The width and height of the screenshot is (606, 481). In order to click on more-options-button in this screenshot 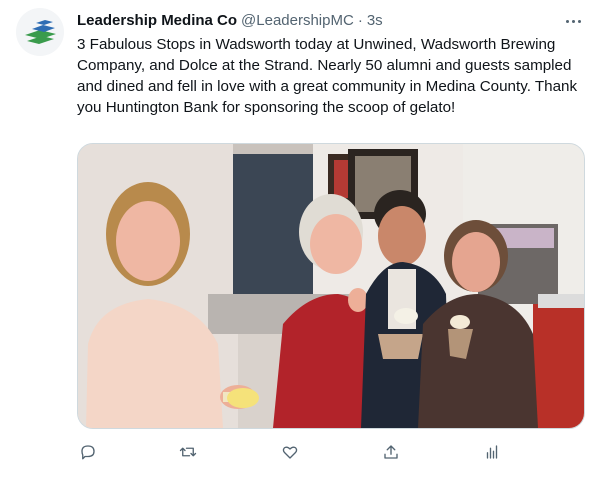, I will do `click(573, 19)`.